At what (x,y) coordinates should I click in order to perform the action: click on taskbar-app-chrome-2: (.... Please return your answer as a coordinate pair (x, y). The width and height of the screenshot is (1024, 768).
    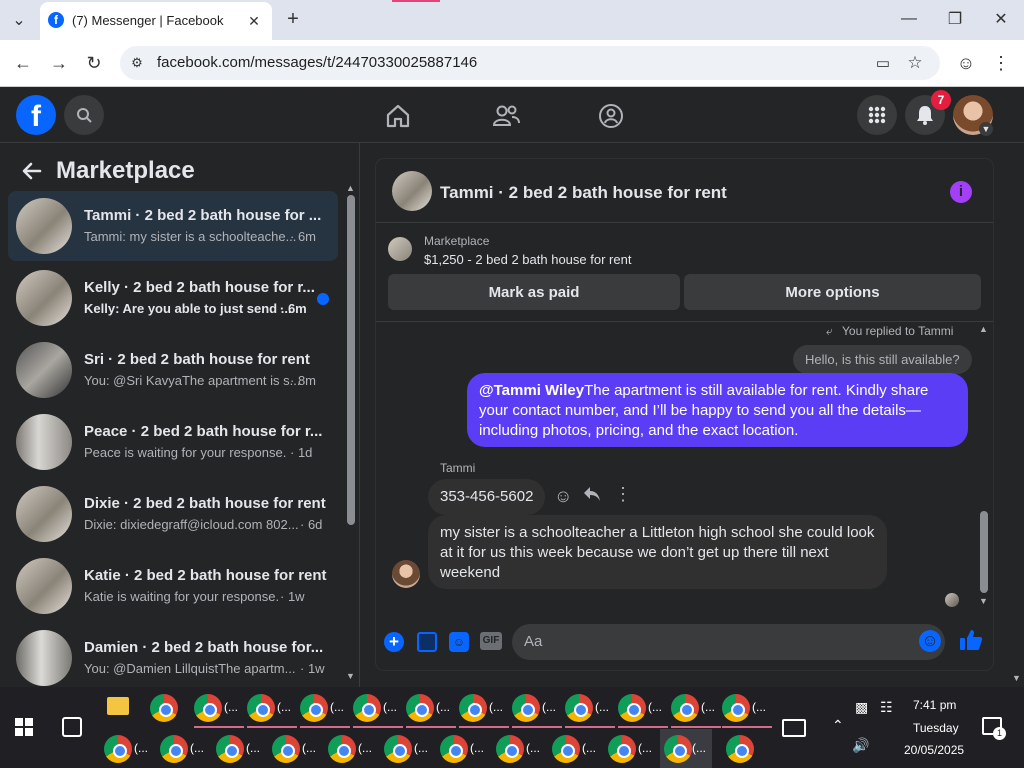
    Looking at the image, I should click on (219, 711).